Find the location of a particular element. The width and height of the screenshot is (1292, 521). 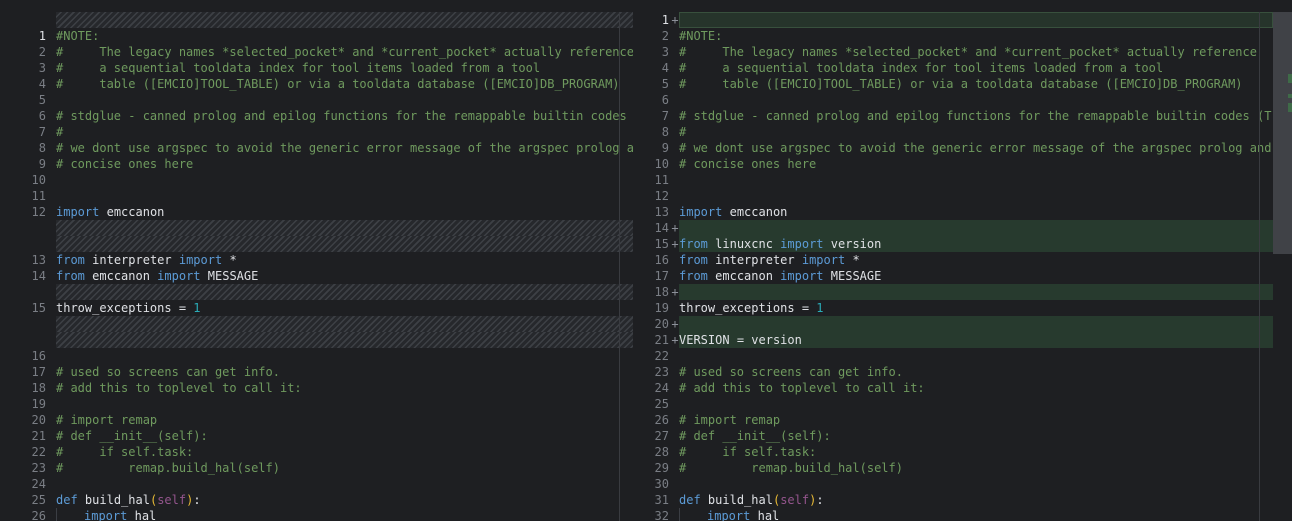

code-line: 13 import emccanon is located at coordinates (959, 212).